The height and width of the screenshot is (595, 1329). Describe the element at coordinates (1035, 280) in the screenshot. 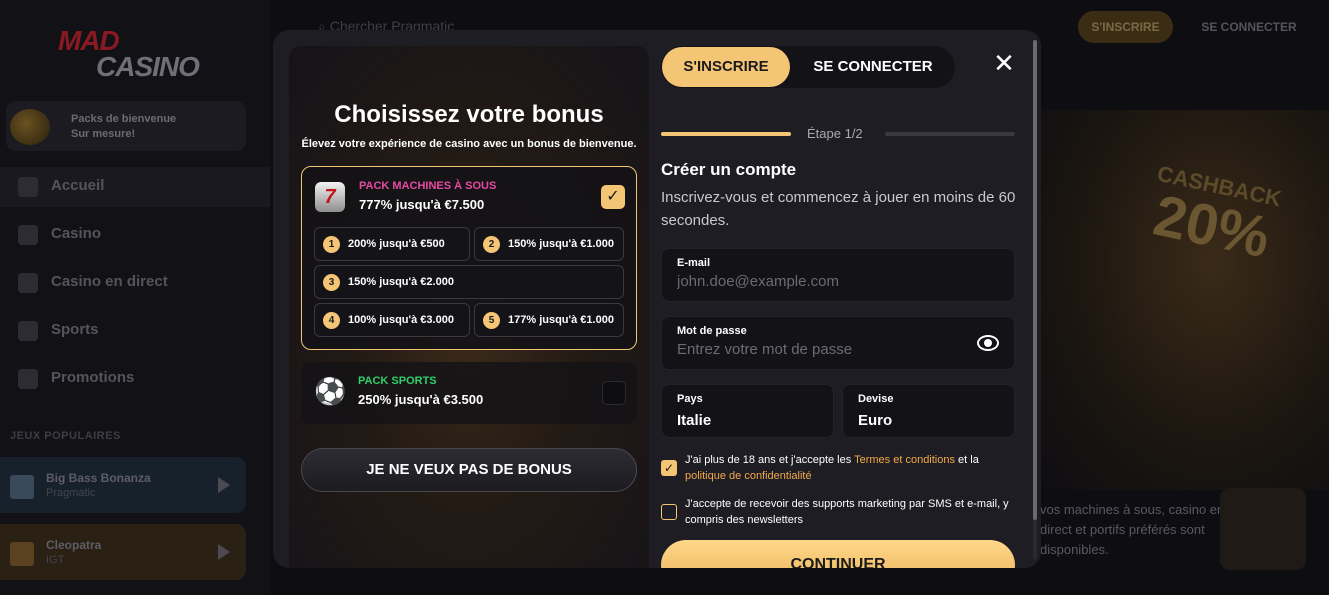

I see `scrollbar-thumb` at that location.